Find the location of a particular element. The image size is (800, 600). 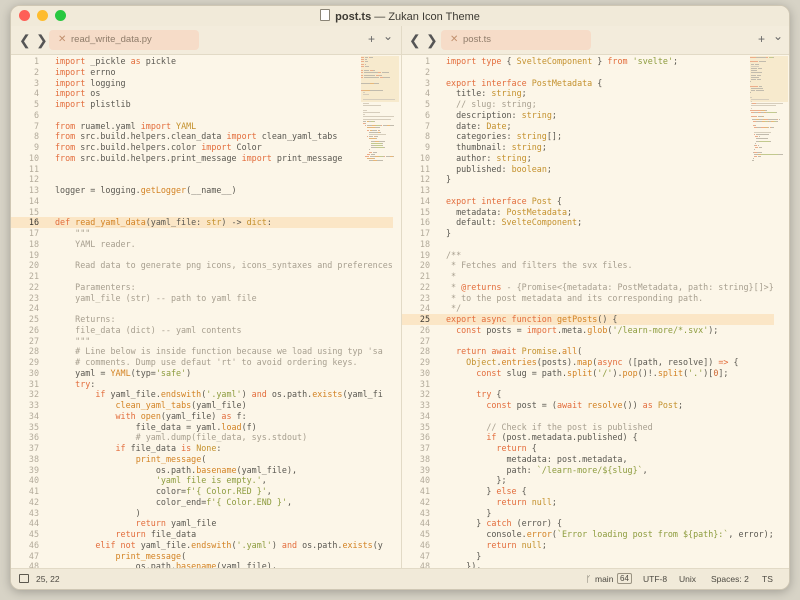

code-line: 26 file_data (dict) -- yaml contents is located at coordinates (202, 330).